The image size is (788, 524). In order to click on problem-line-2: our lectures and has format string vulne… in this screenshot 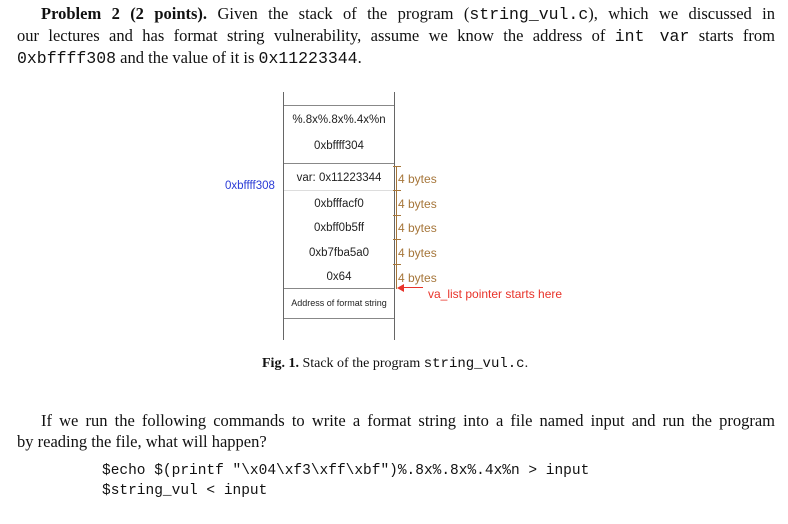, I will do `click(396, 36)`.